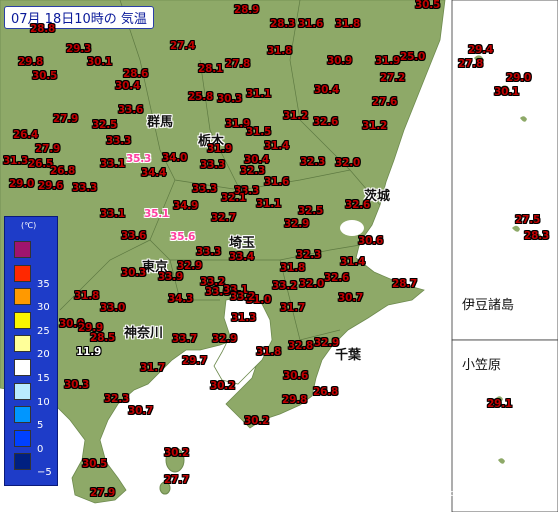  What do you see at coordinates (234, 198) in the screenshot?
I see `temp-reading: 32.1` at bounding box center [234, 198].